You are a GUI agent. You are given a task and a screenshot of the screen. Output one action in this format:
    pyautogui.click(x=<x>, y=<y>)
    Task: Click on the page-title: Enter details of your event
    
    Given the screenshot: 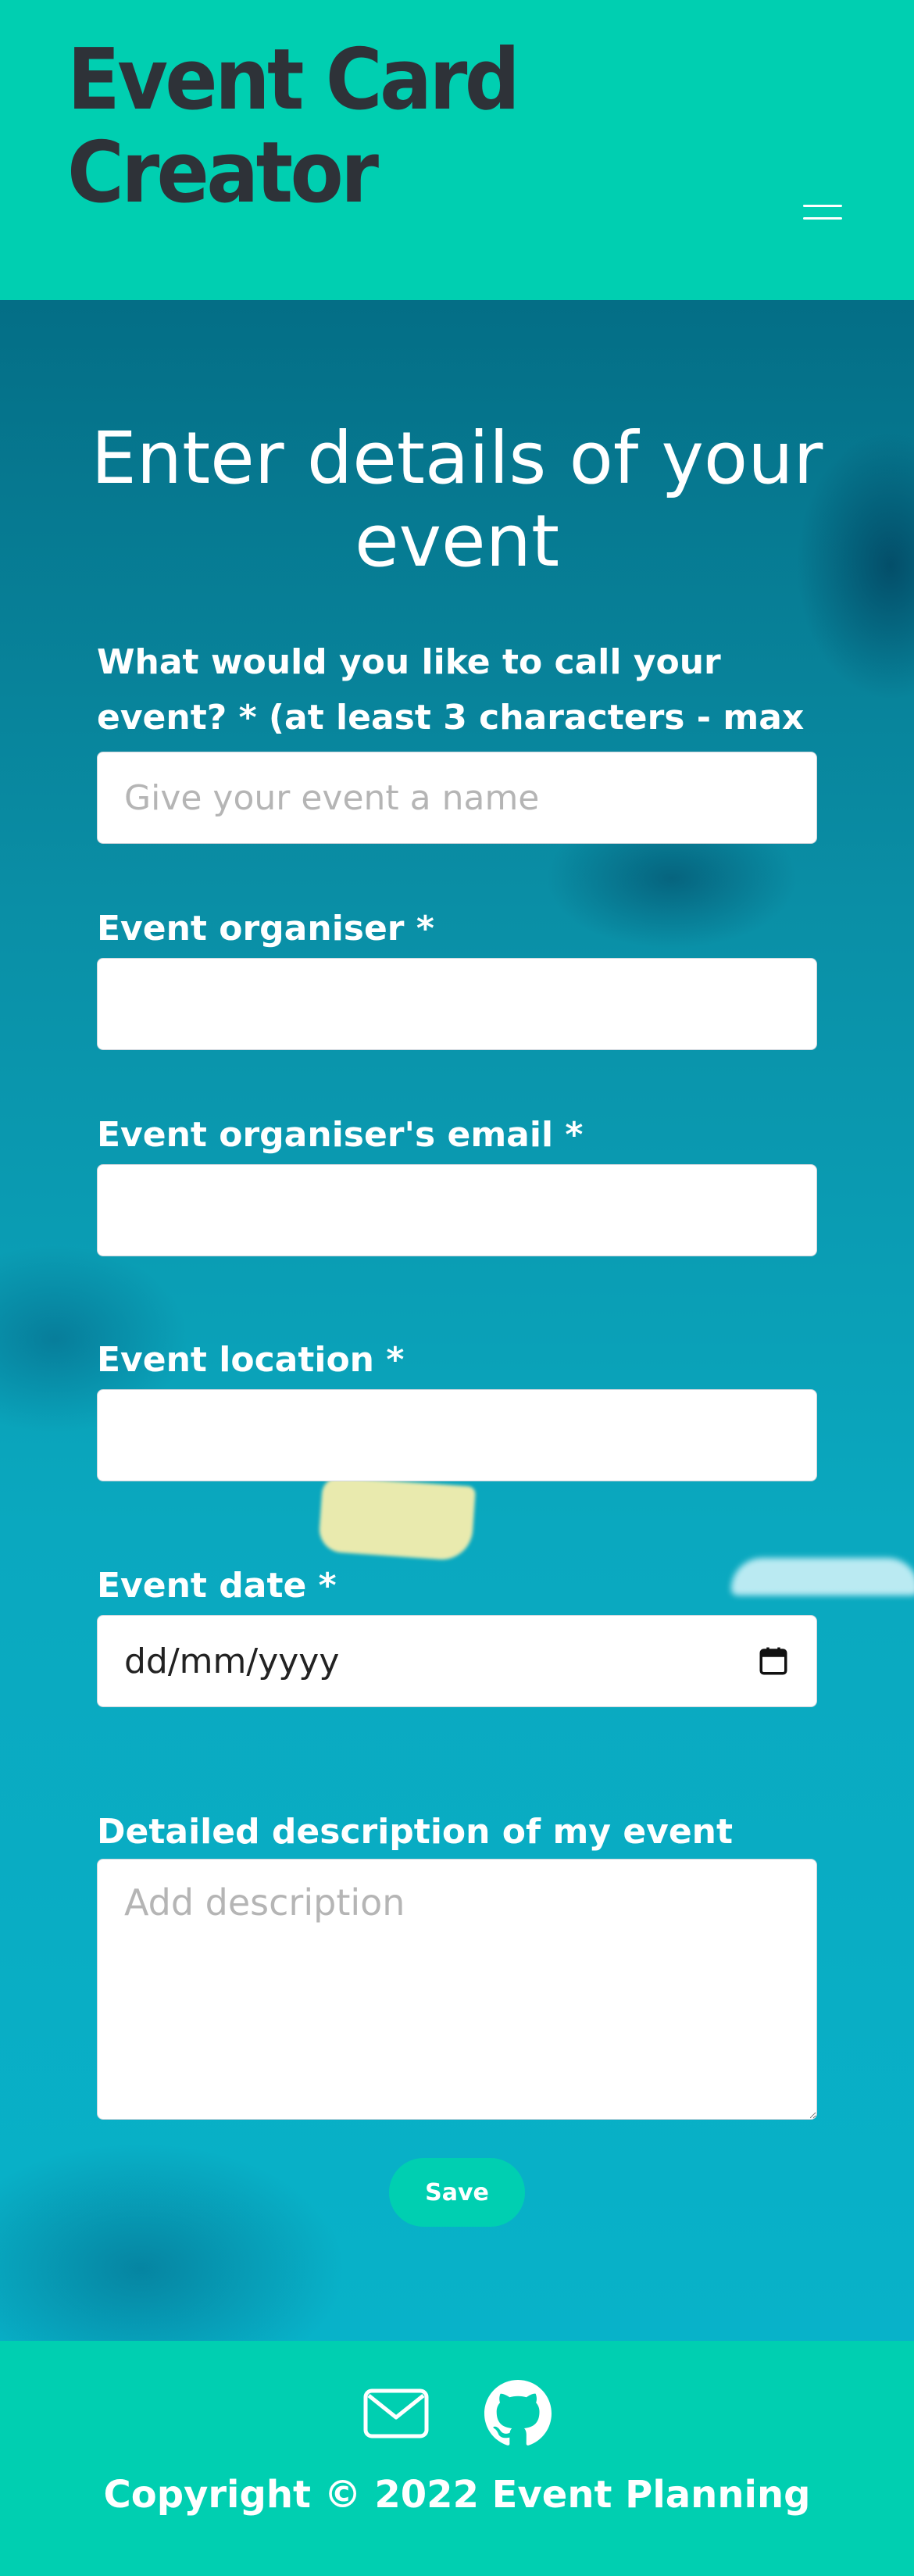 What is the action you would take?
    pyautogui.click(x=457, y=499)
    